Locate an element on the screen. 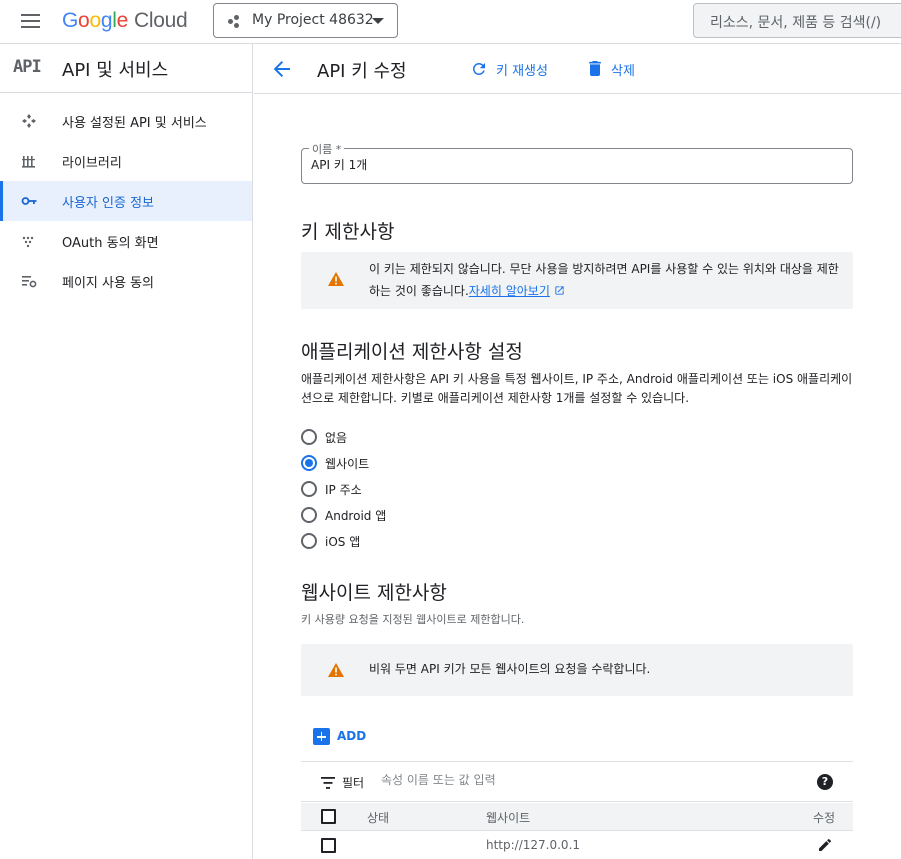  radio-label: iOS 앱 is located at coordinates (343, 542).